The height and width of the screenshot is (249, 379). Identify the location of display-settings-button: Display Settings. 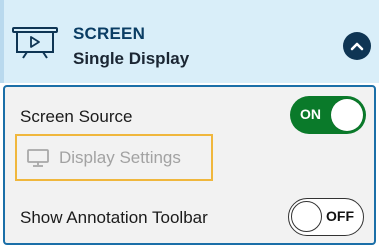
(114, 157).